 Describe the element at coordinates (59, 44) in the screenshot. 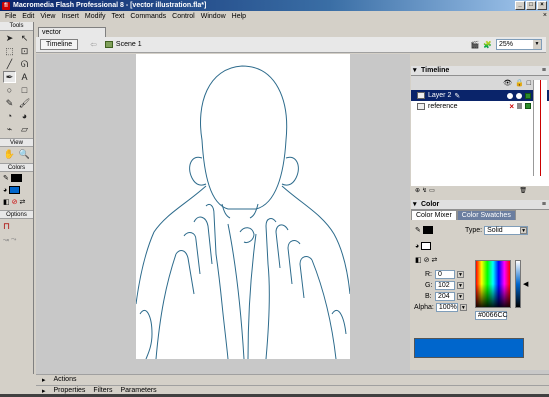

I see `timeline-toggle-button: Timeline` at that location.